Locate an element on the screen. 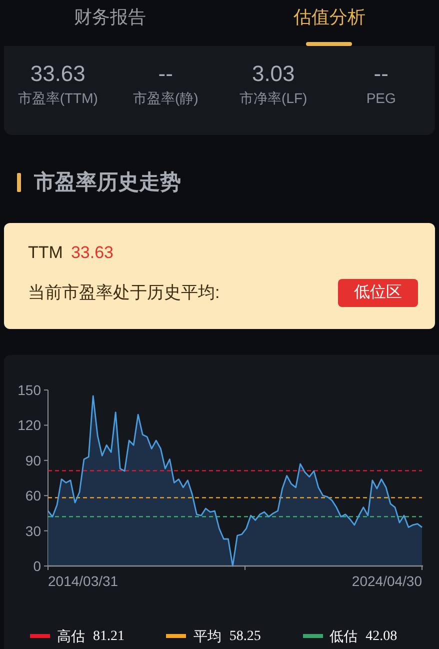 The width and height of the screenshot is (439, 649). x-tick-label: 2014/03/31 is located at coordinates (83, 580).